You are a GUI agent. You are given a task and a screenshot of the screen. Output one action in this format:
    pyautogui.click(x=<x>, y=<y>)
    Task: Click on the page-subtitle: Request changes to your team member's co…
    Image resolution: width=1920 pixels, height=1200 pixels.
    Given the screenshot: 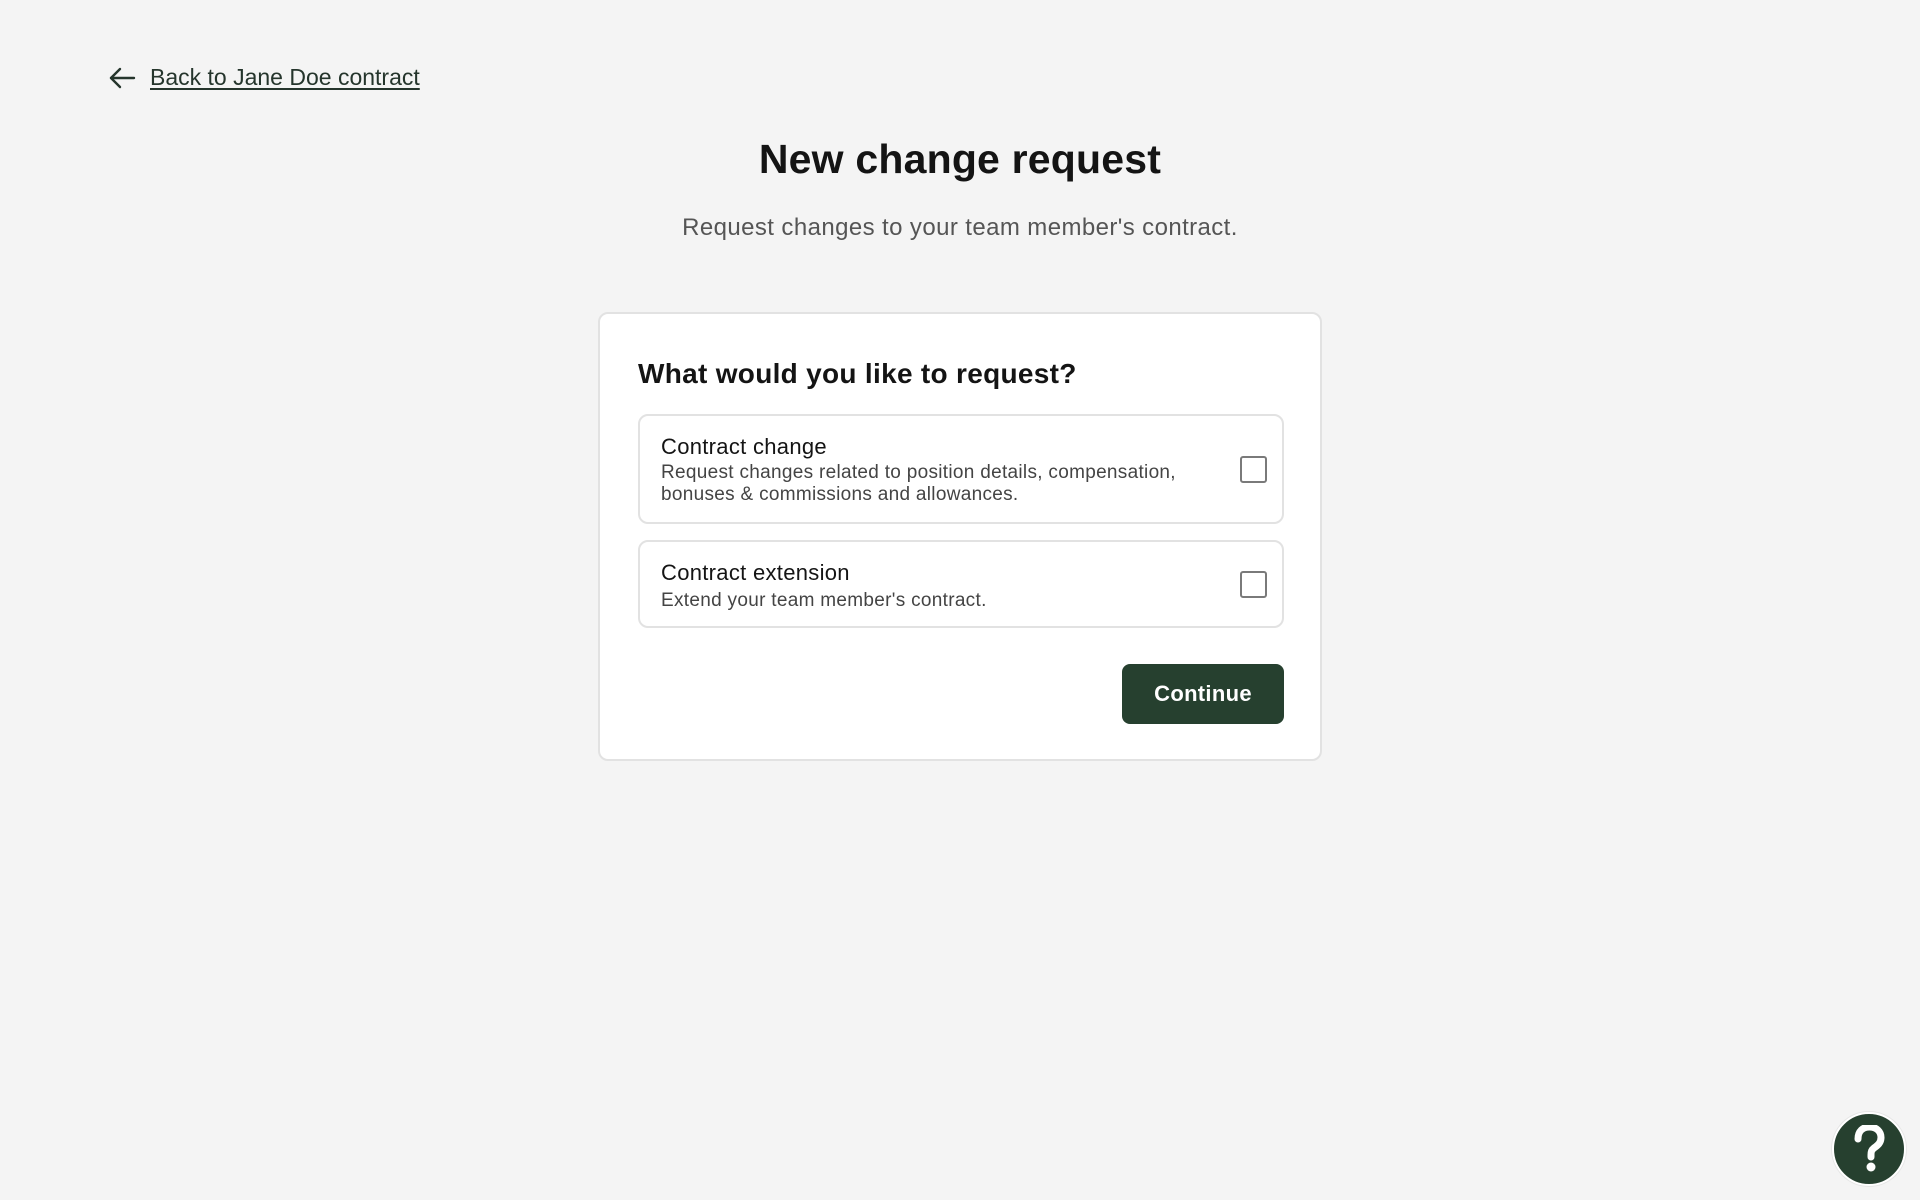 What is the action you would take?
    pyautogui.click(x=960, y=227)
    